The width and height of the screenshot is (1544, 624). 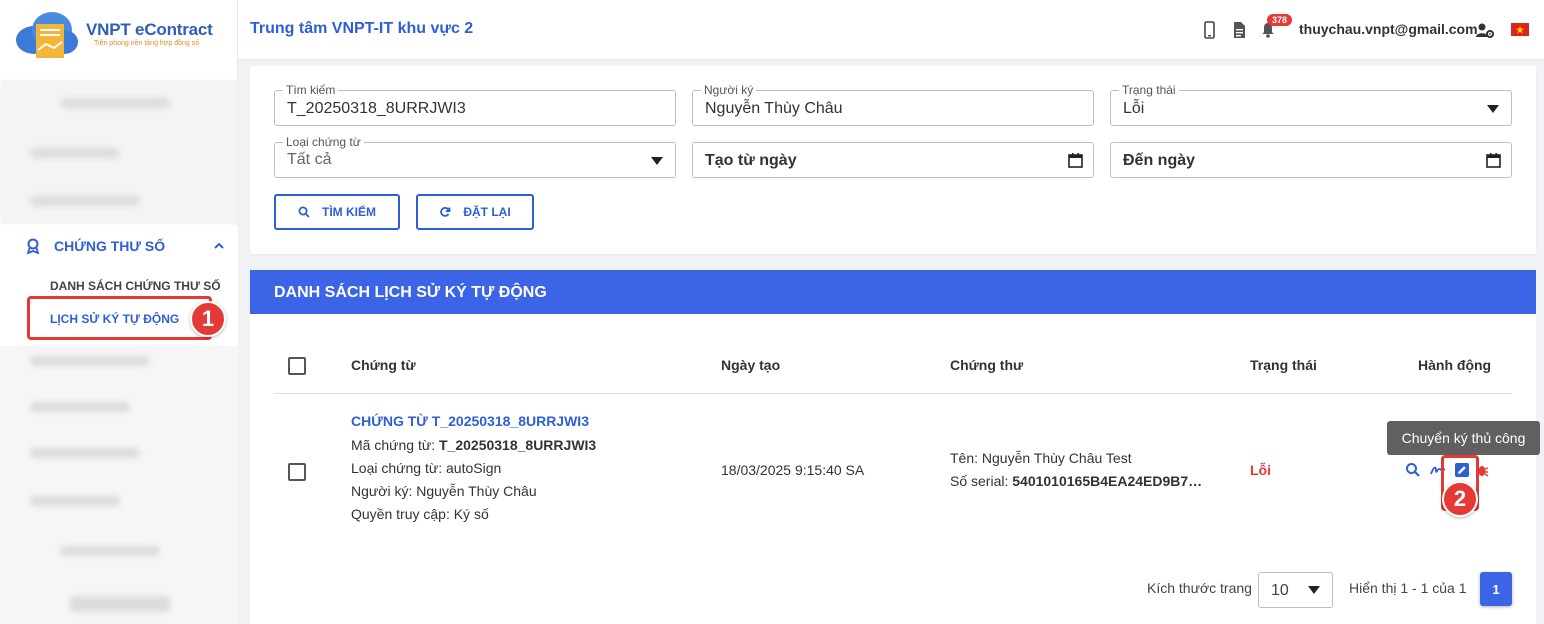 What do you see at coordinates (383, 365) in the screenshot?
I see `column-header-document: Chứng từ` at bounding box center [383, 365].